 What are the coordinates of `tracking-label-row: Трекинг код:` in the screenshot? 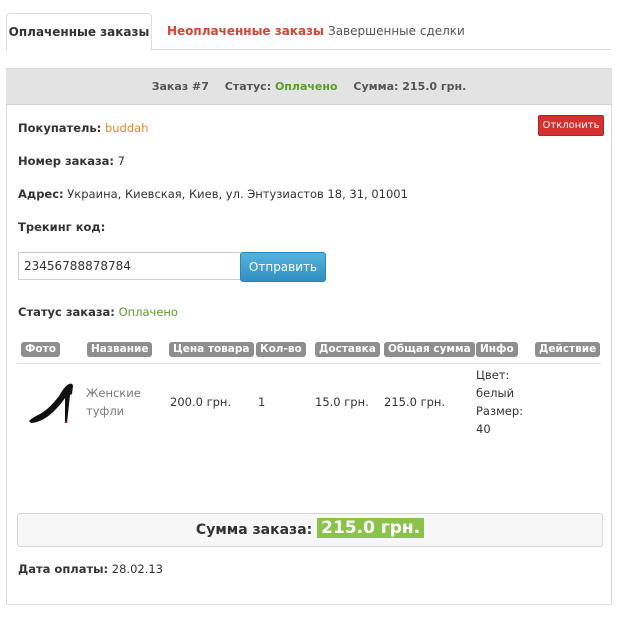 It's located at (61, 227).